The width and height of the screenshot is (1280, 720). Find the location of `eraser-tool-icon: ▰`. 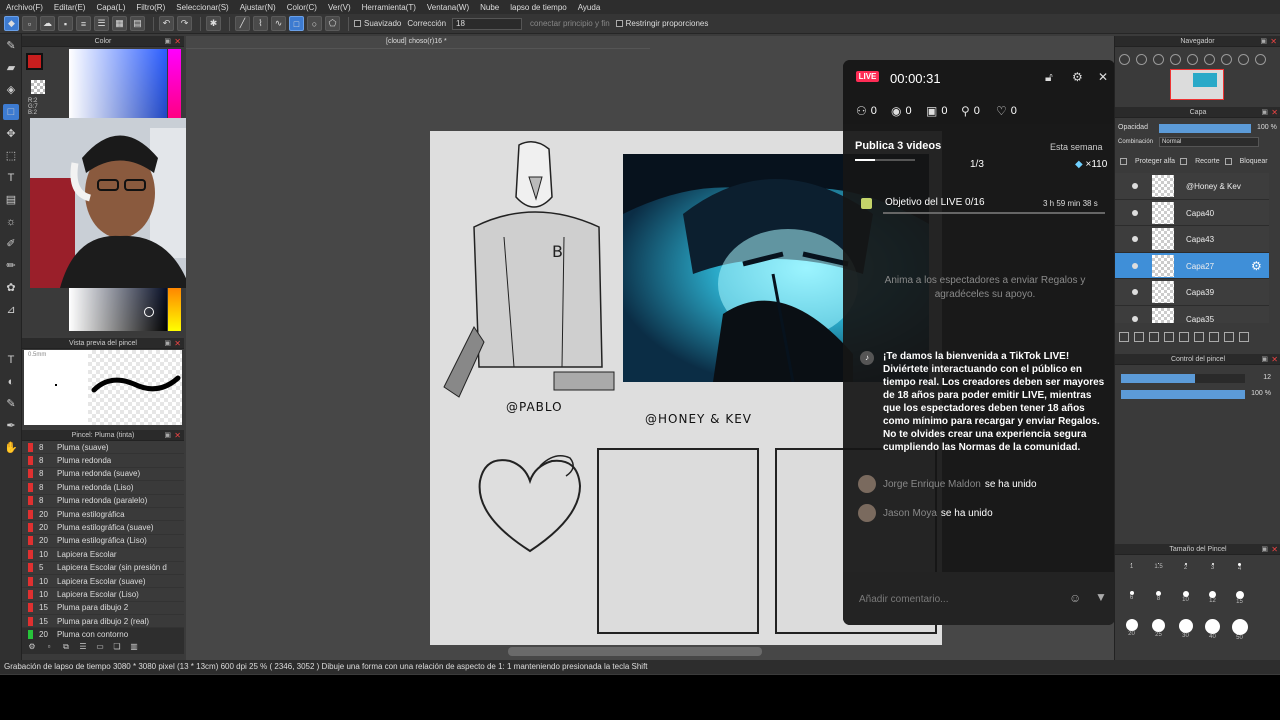

eraser-tool-icon: ▰ is located at coordinates (11, 68).